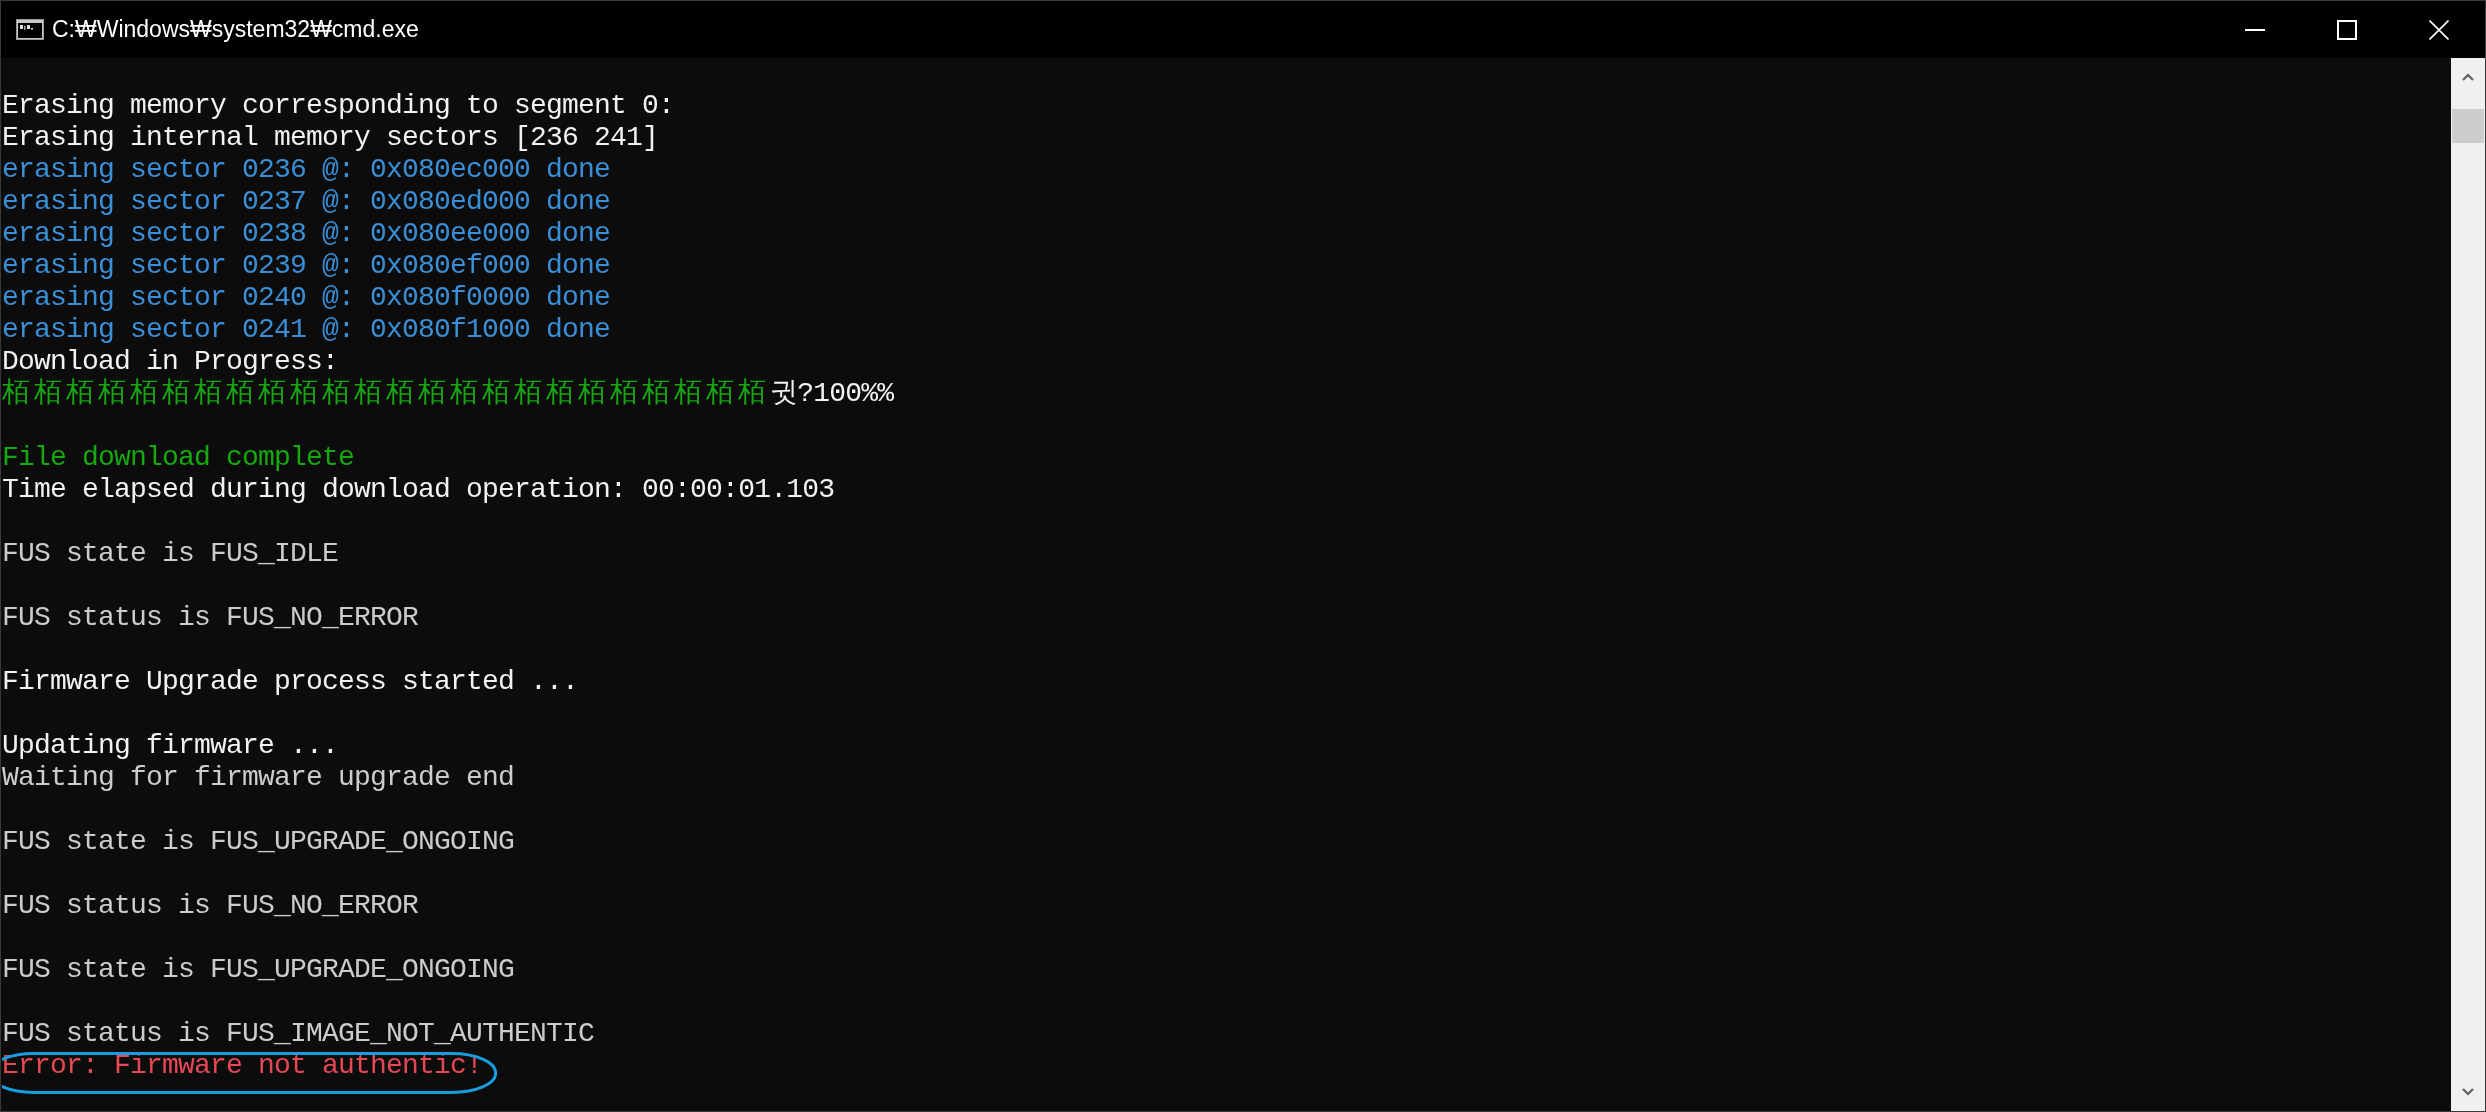 The height and width of the screenshot is (1112, 2486). I want to click on close-icon, so click(2439, 29).